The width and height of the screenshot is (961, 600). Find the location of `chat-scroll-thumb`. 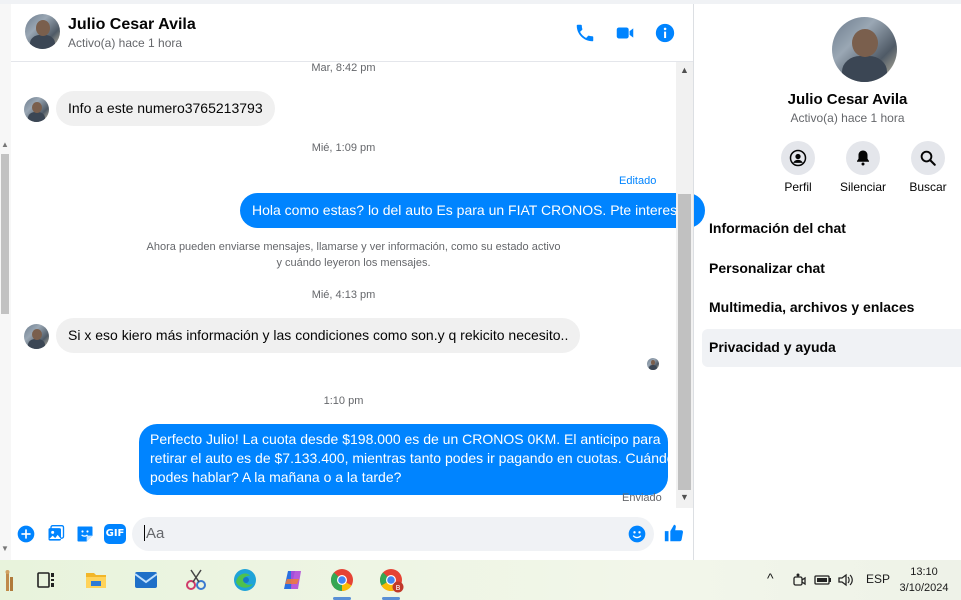

chat-scroll-thumb is located at coordinates (684, 342).